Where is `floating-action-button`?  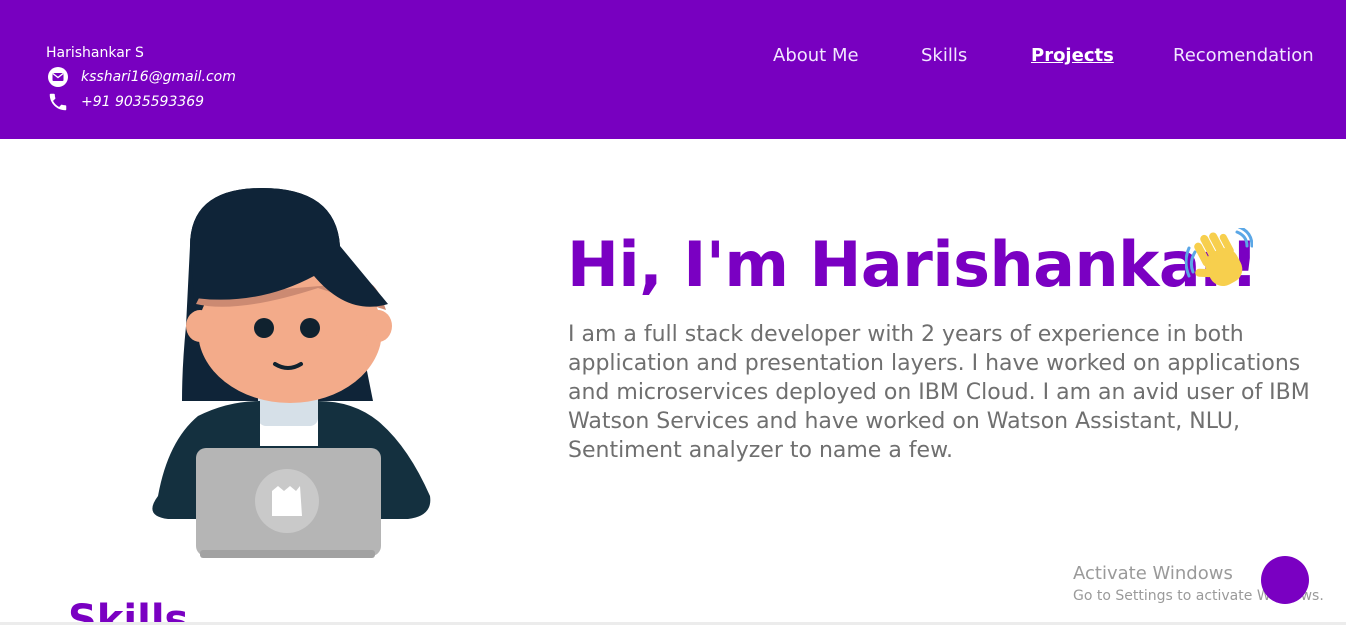 floating-action-button is located at coordinates (1285, 580).